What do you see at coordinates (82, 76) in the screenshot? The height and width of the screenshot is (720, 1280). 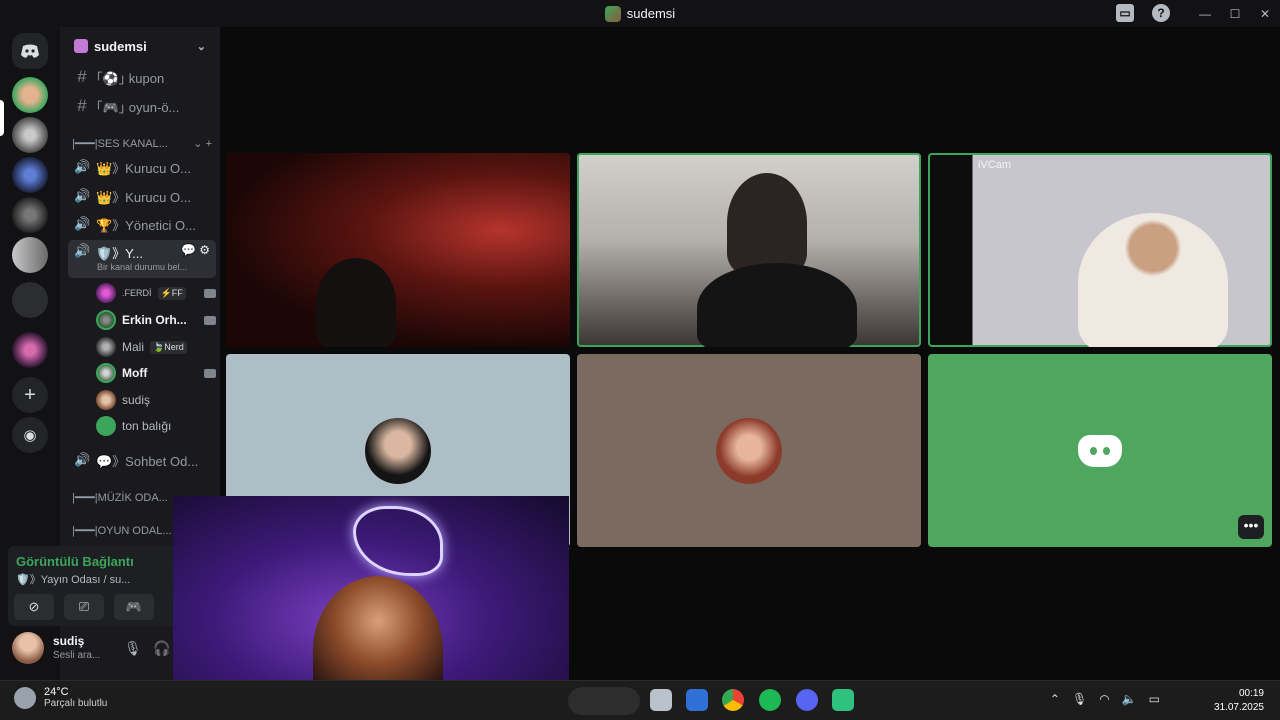 I see `hash-icon: #` at bounding box center [82, 76].